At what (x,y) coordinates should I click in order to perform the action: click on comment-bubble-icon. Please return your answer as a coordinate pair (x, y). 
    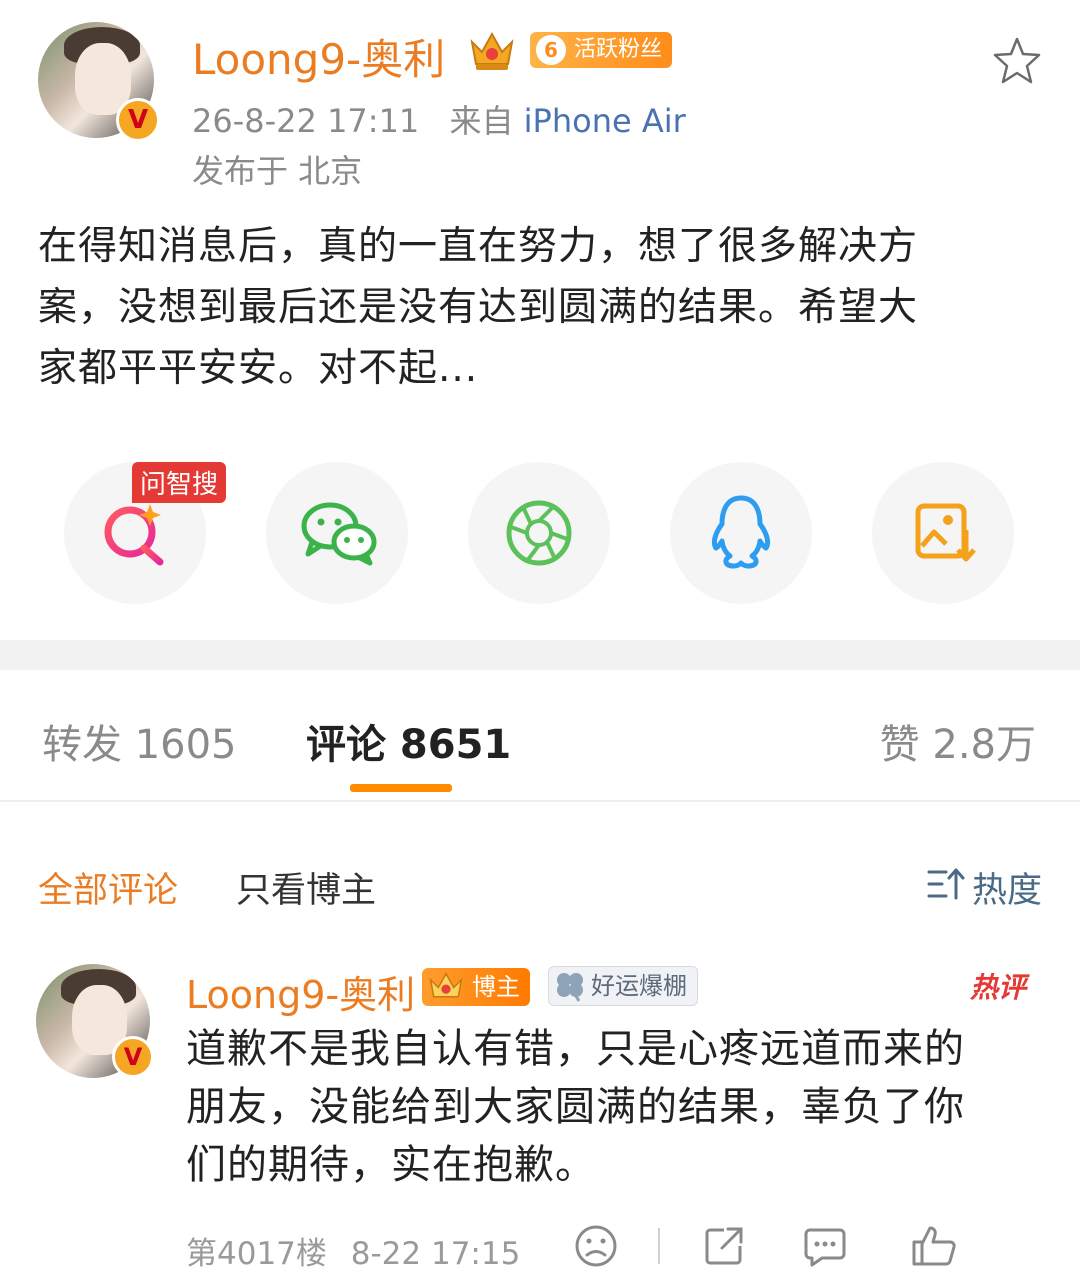
    Looking at the image, I should click on (825, 1246).